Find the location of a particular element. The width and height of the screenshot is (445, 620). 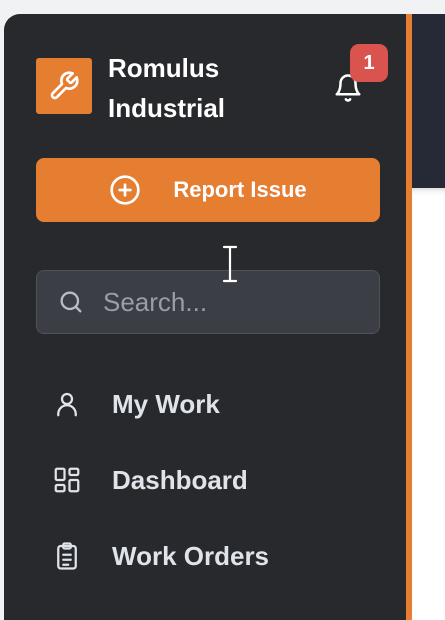

sidebar-item-work-orders: Work Orders is located at coordinates (212, 556).